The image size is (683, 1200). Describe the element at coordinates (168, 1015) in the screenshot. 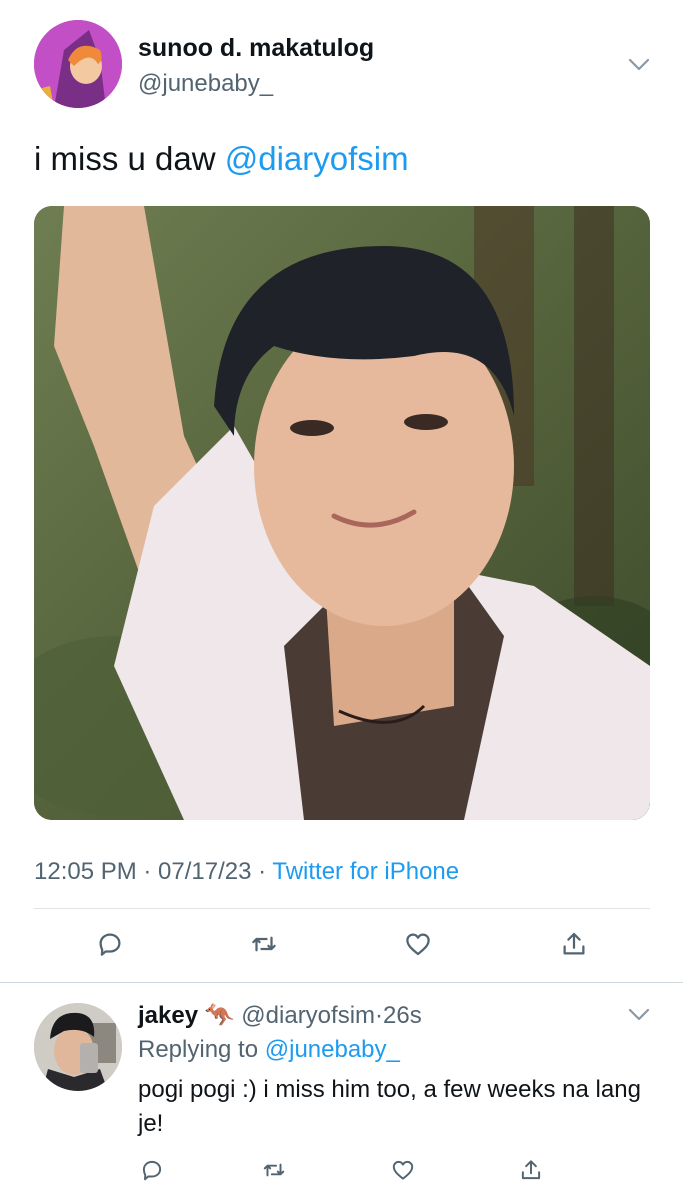

I see `reply-display-name: jakey` at that location.